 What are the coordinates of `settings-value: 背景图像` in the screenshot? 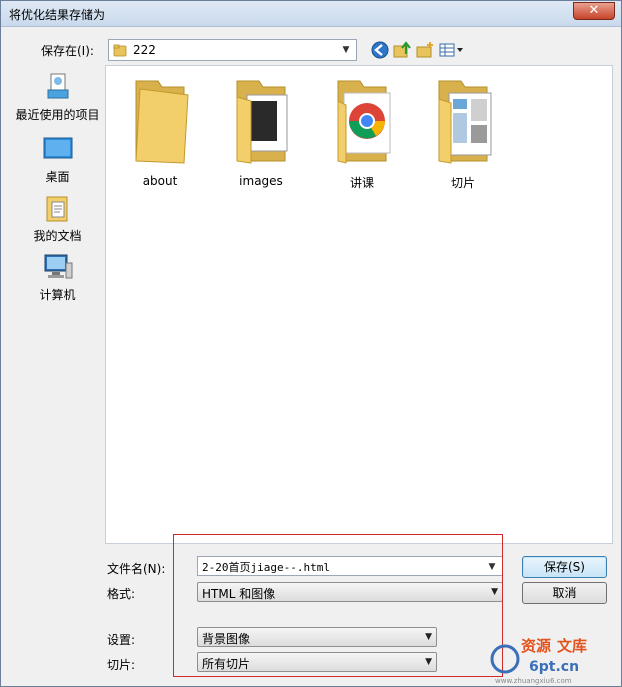 It's located at (226, 639).